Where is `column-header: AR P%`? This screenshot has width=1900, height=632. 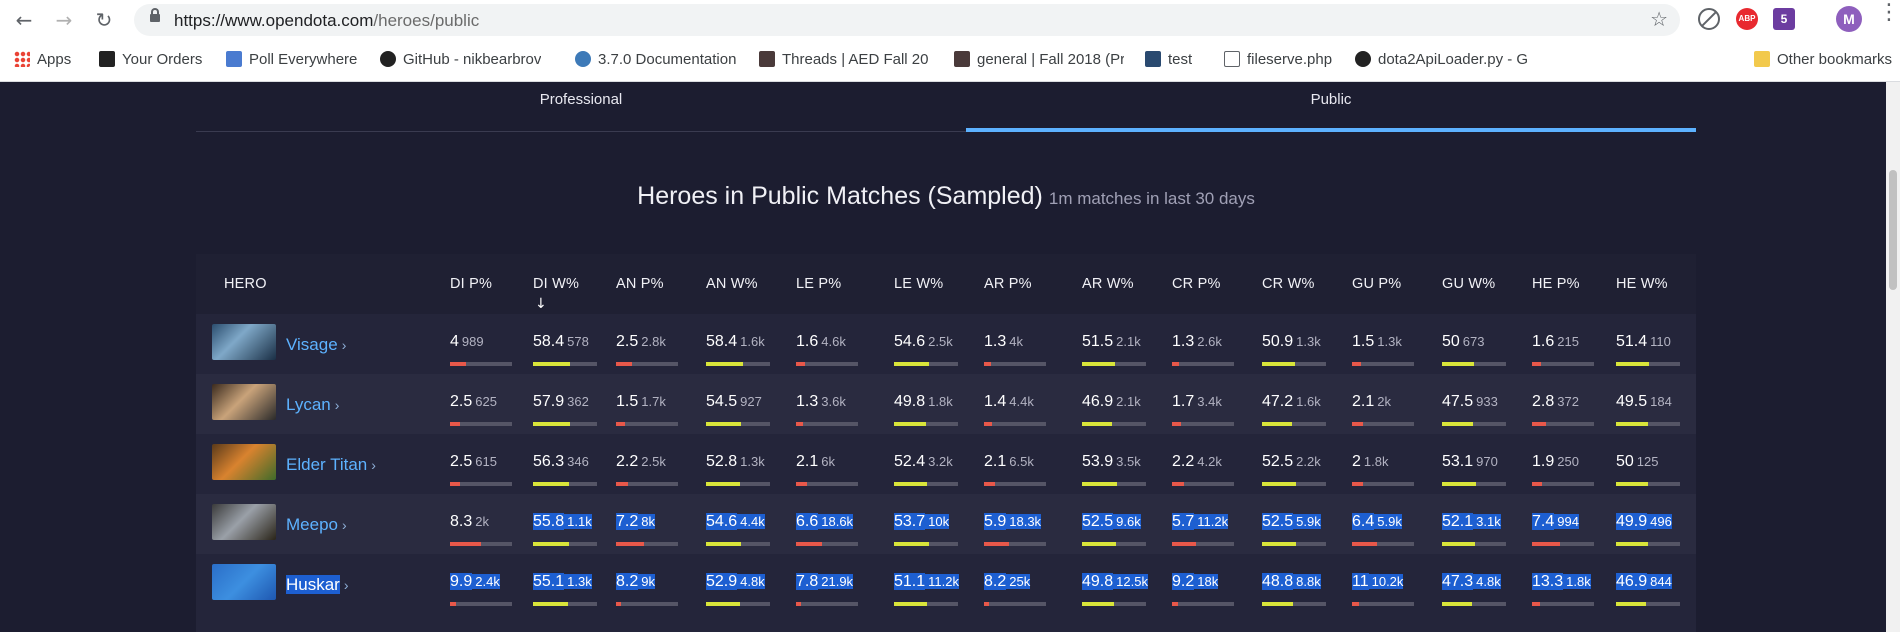
column-header: AR P% is located at coordinates (1008, 284).